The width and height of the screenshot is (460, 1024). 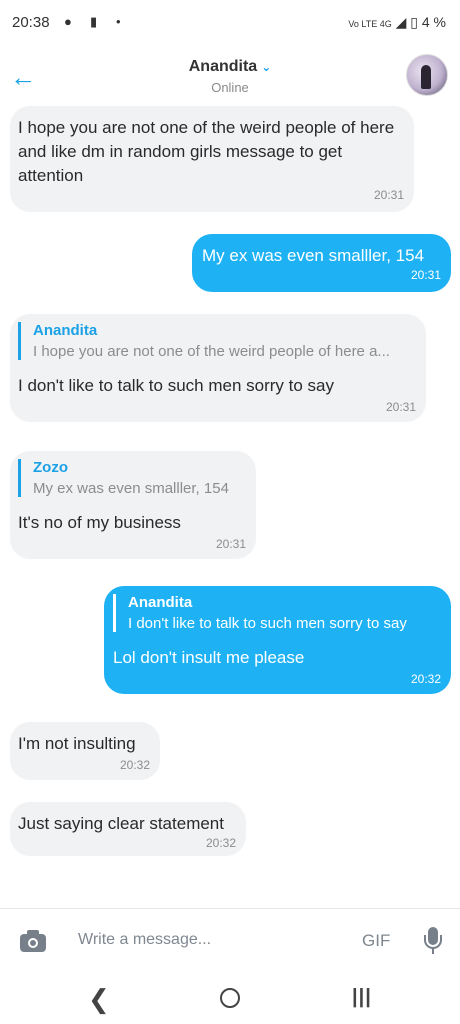 I want to click on message-bubble-incoming: Just saying clear statement 20:32, so click(x=128, y=829).